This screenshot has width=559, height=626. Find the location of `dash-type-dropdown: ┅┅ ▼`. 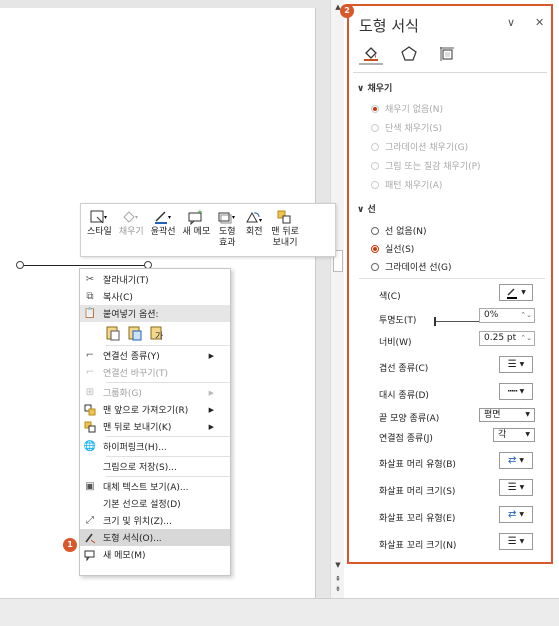

dash-type-dropdown: ┅┅ ▼ is located at coordinates (516, 391).